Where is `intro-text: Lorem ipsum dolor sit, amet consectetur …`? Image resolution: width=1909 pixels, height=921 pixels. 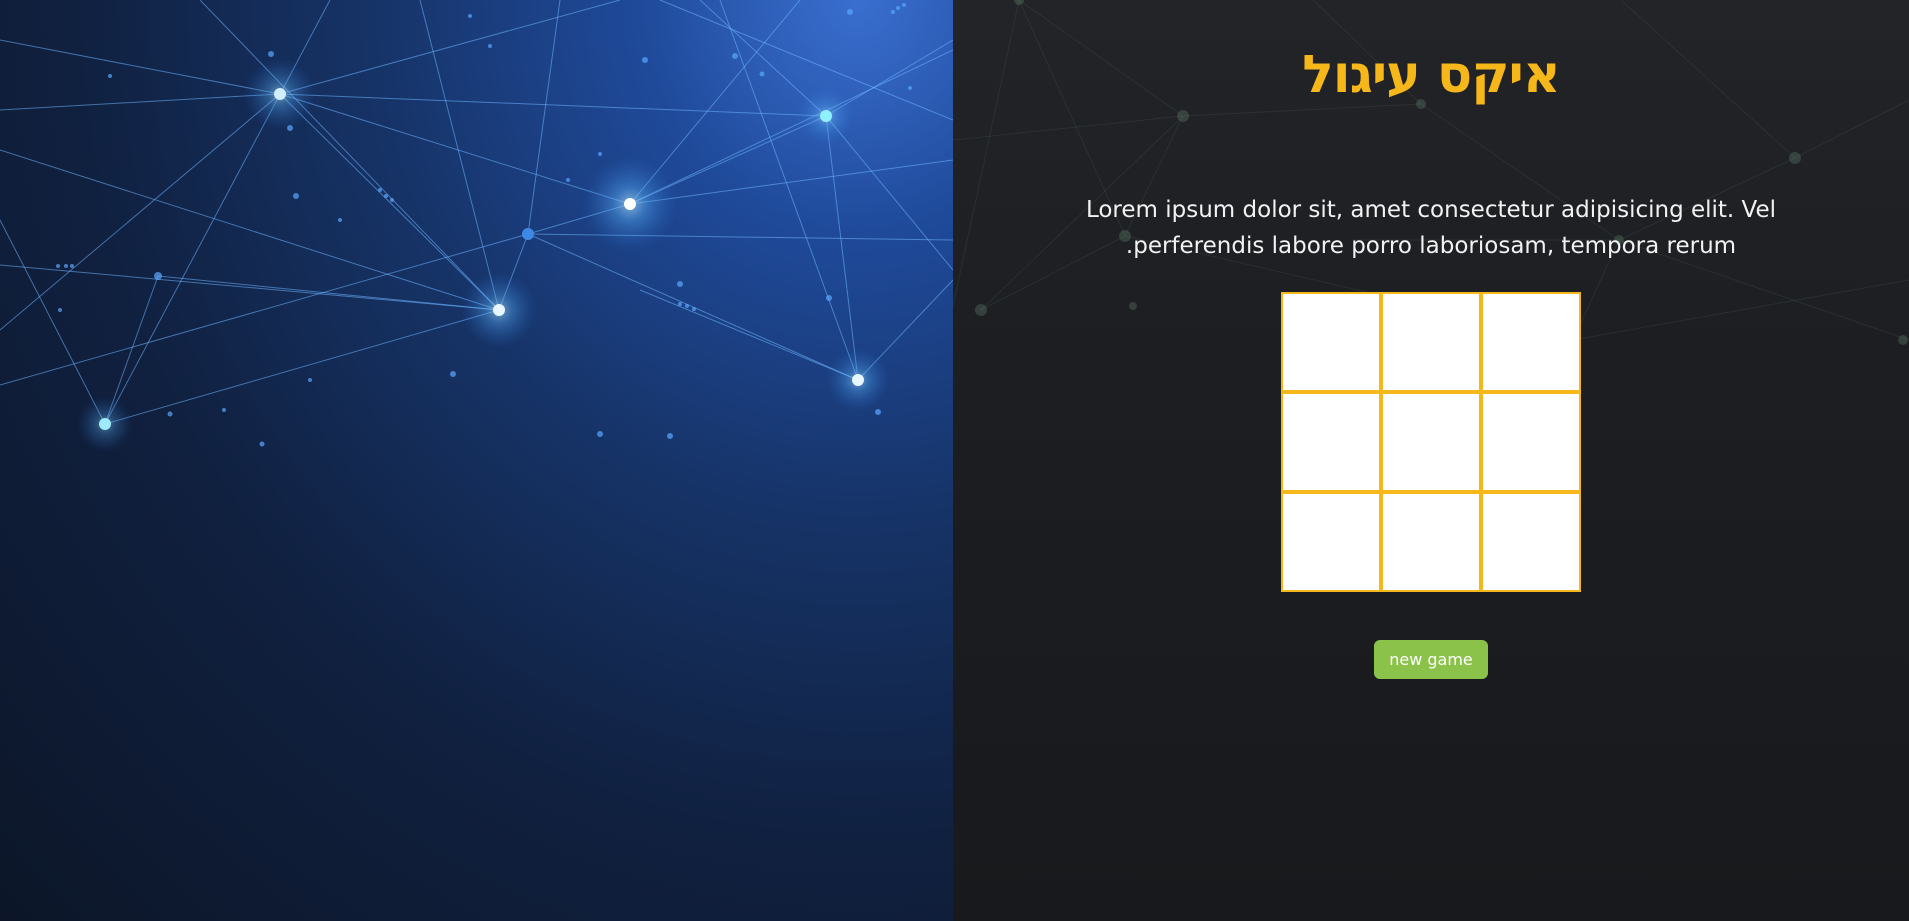 intro-text: Lorem ipsum dolor sit, amet consectetur … is located at coordinates (1431, 228).